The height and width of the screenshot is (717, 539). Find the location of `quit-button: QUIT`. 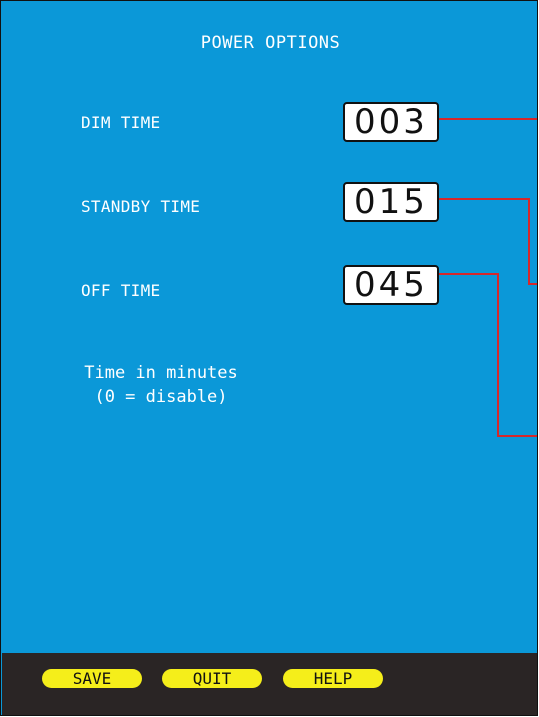

quit-button: QUIT is located at coordinates (212, 678).